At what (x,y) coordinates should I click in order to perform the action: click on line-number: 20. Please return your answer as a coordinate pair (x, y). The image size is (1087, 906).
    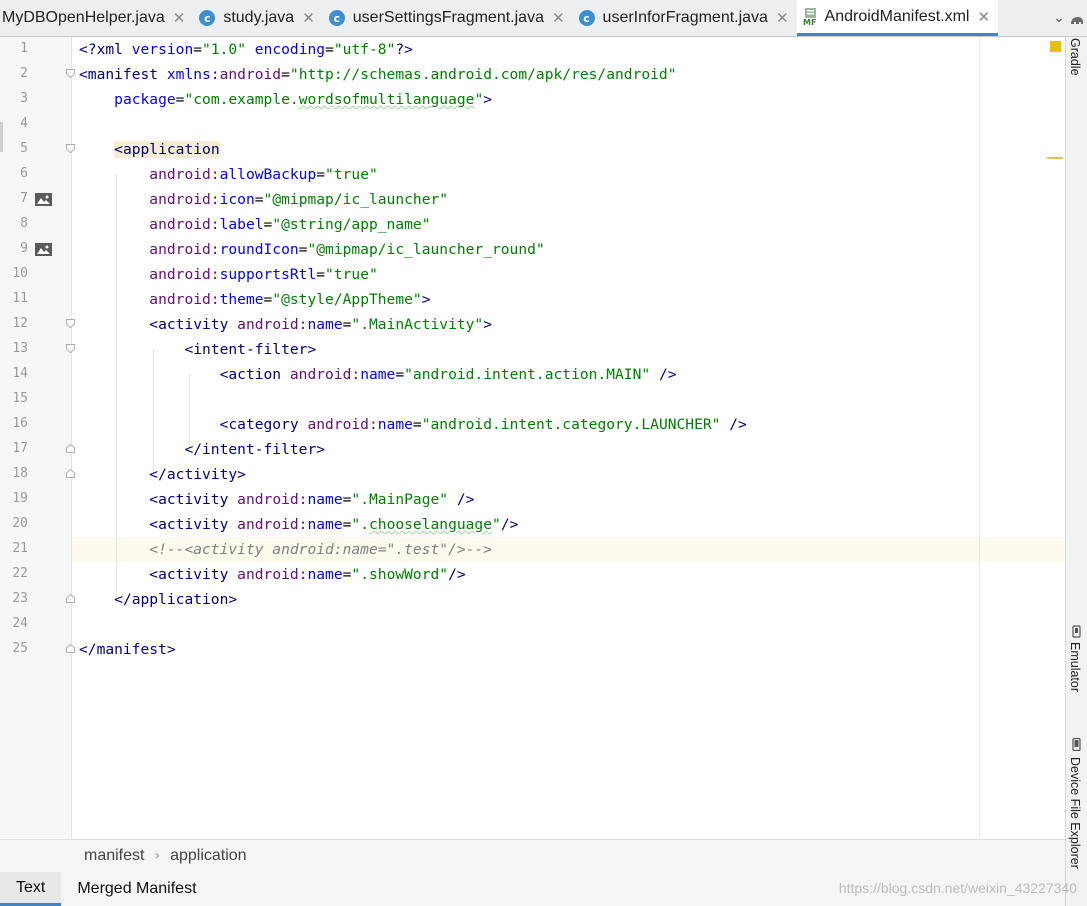
    Looking at the image, I should click on (20, 523).